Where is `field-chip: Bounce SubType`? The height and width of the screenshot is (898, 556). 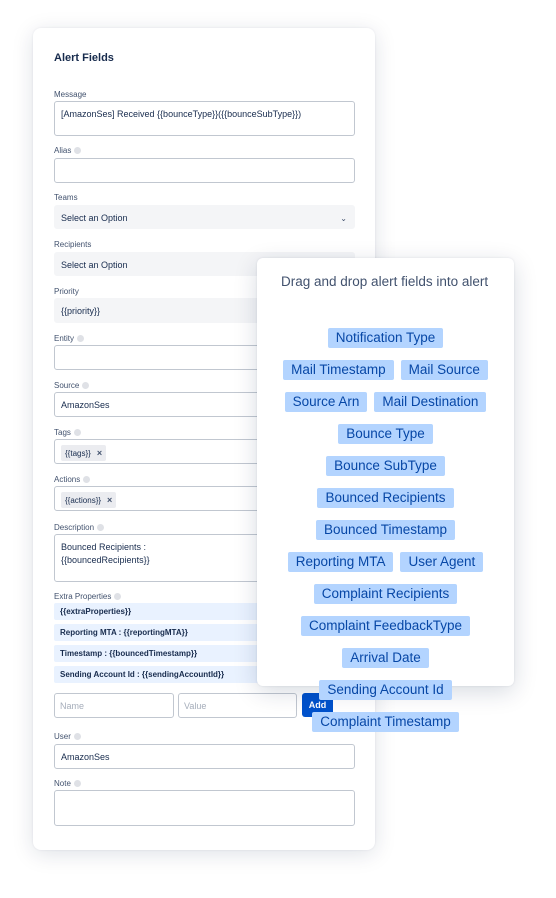 field-chip: Bounce SubType is located at coordinates (385, 466).